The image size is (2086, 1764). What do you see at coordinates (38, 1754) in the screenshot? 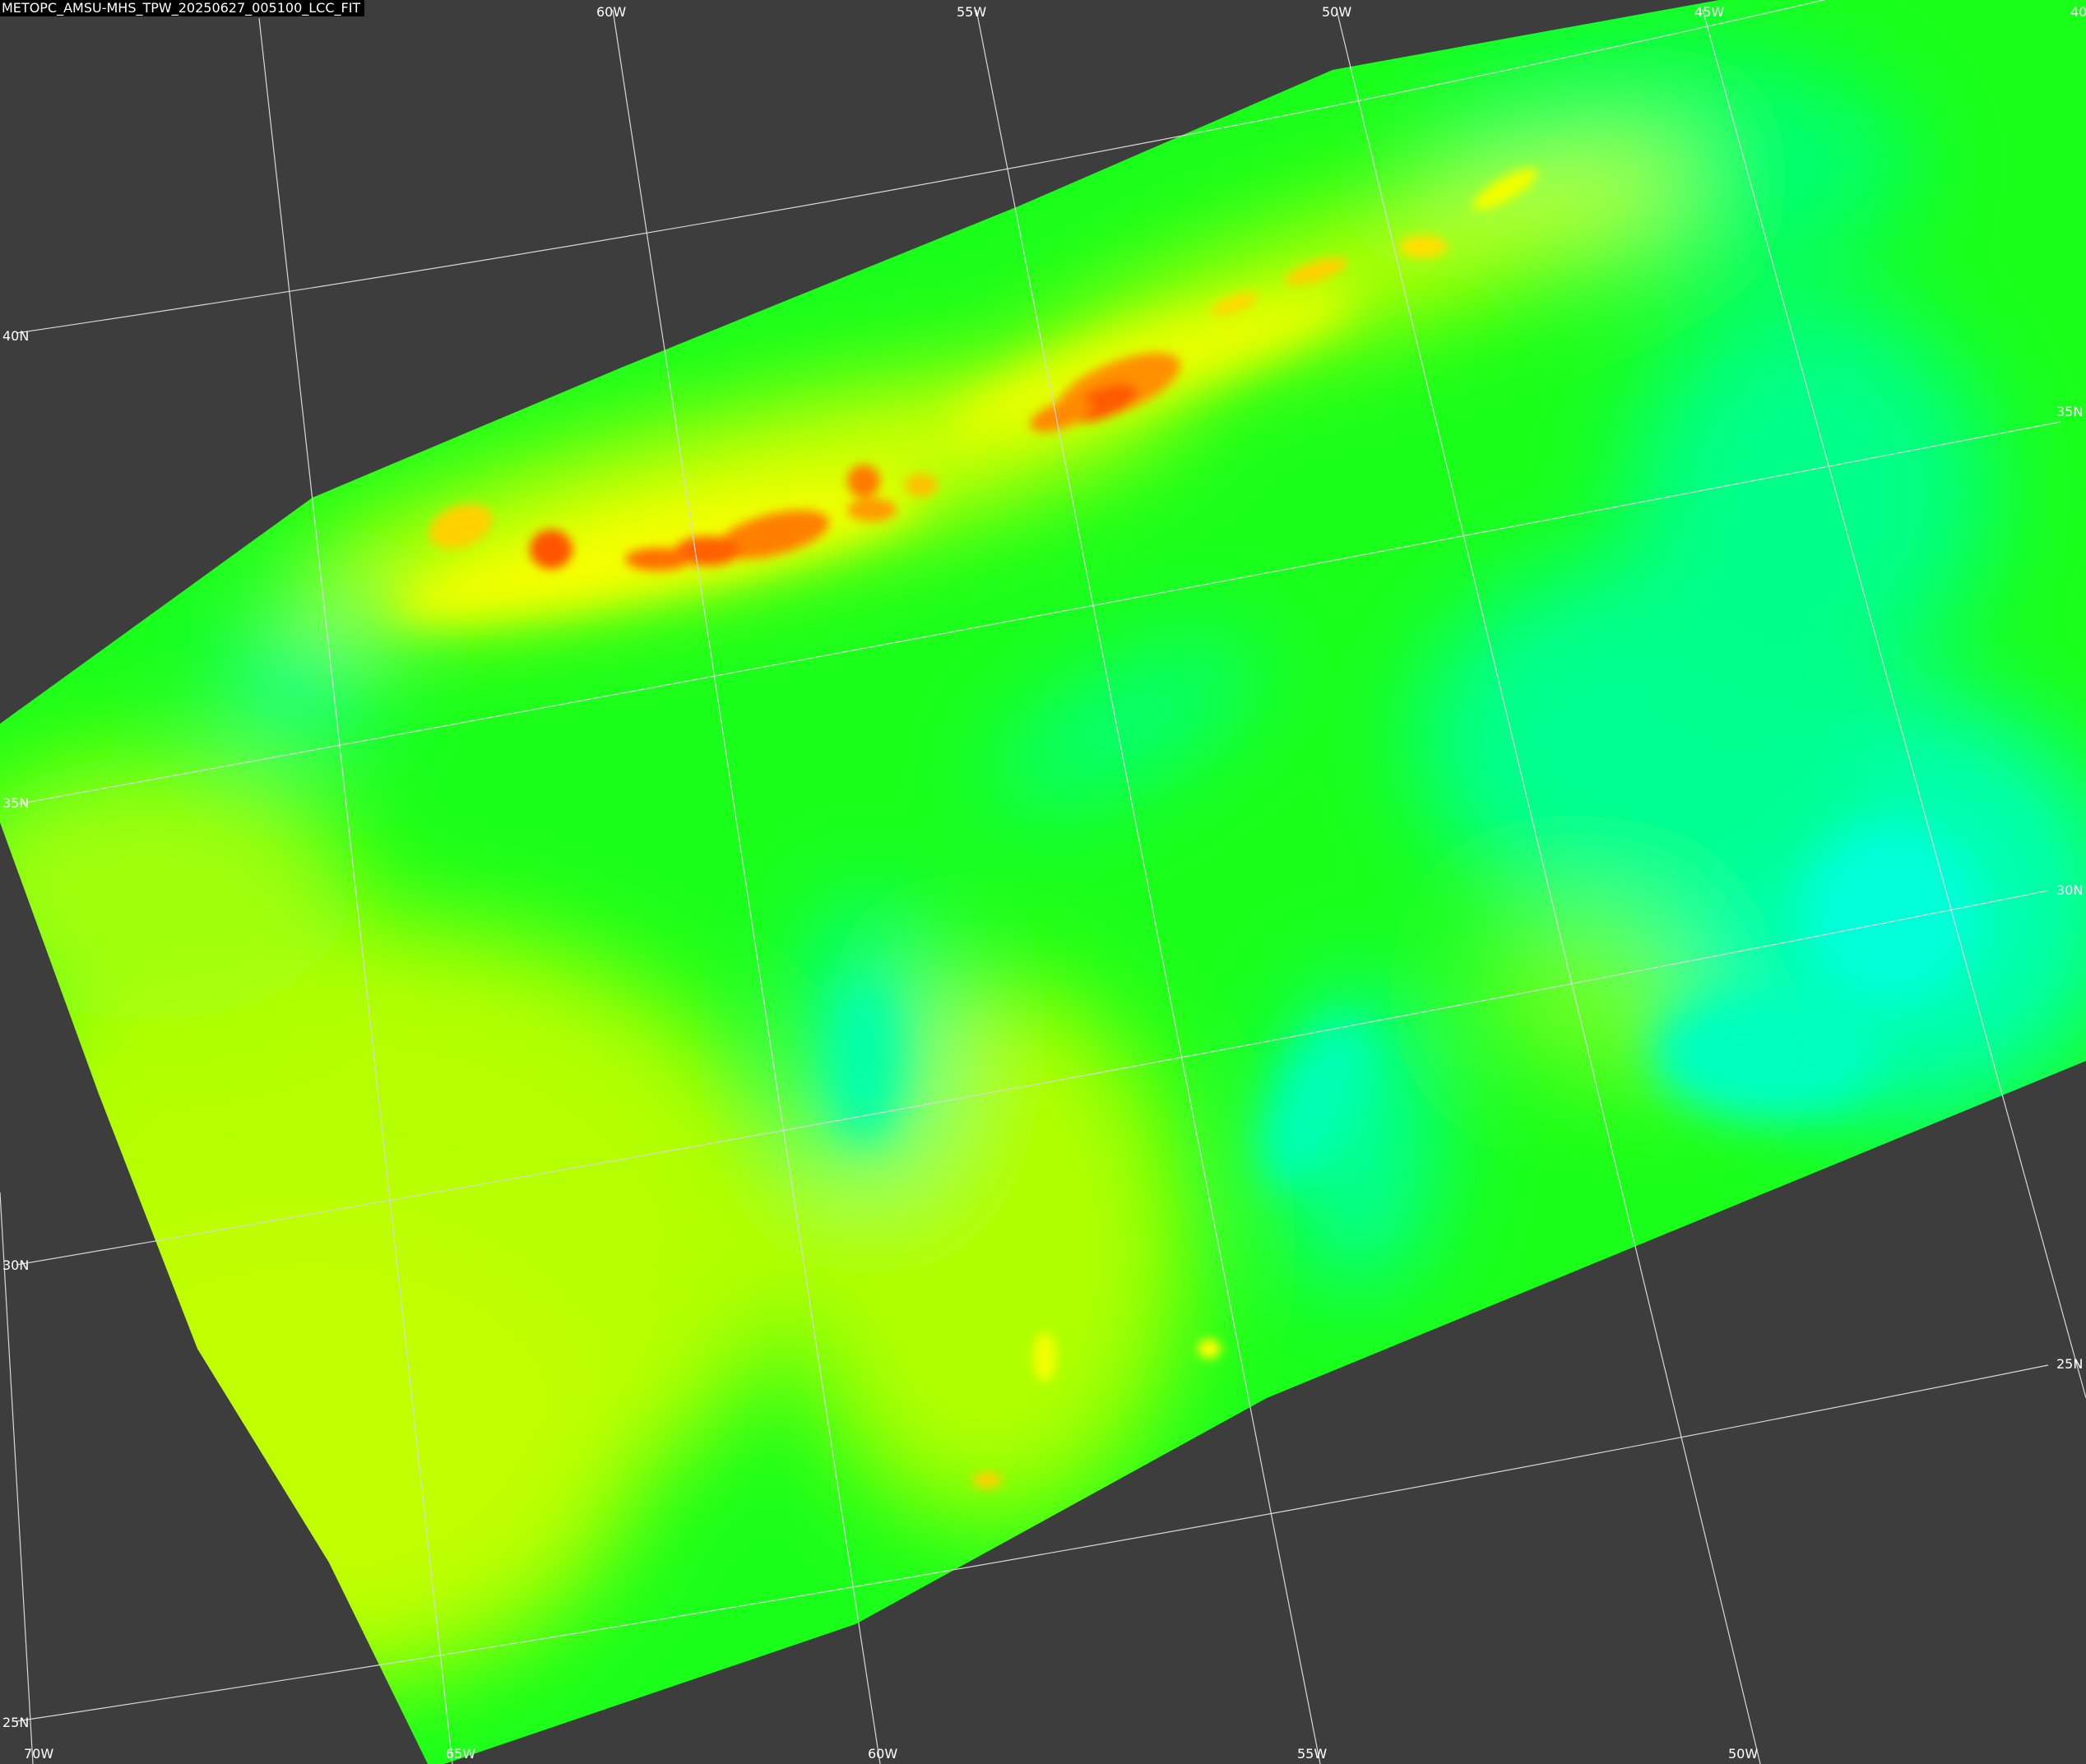
I see `lon-label-bottom-70w: 70W` at bounding box center [38, 1754].